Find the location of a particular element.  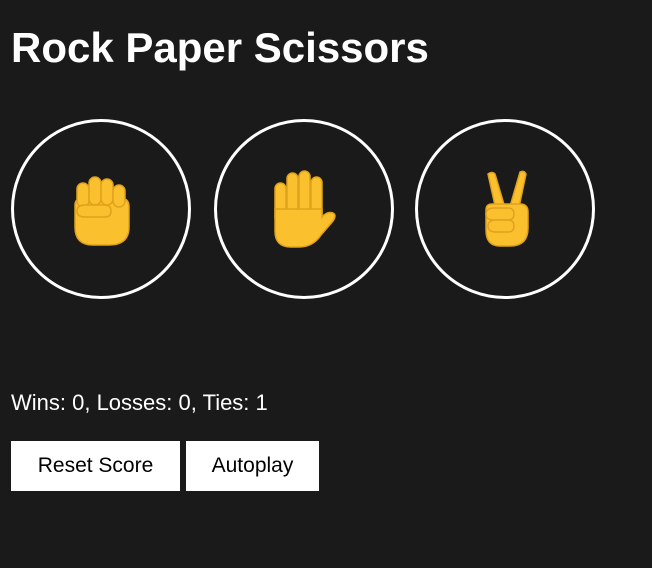

page-title: Rock Paper Scissors is located at coordinates (220, 47).